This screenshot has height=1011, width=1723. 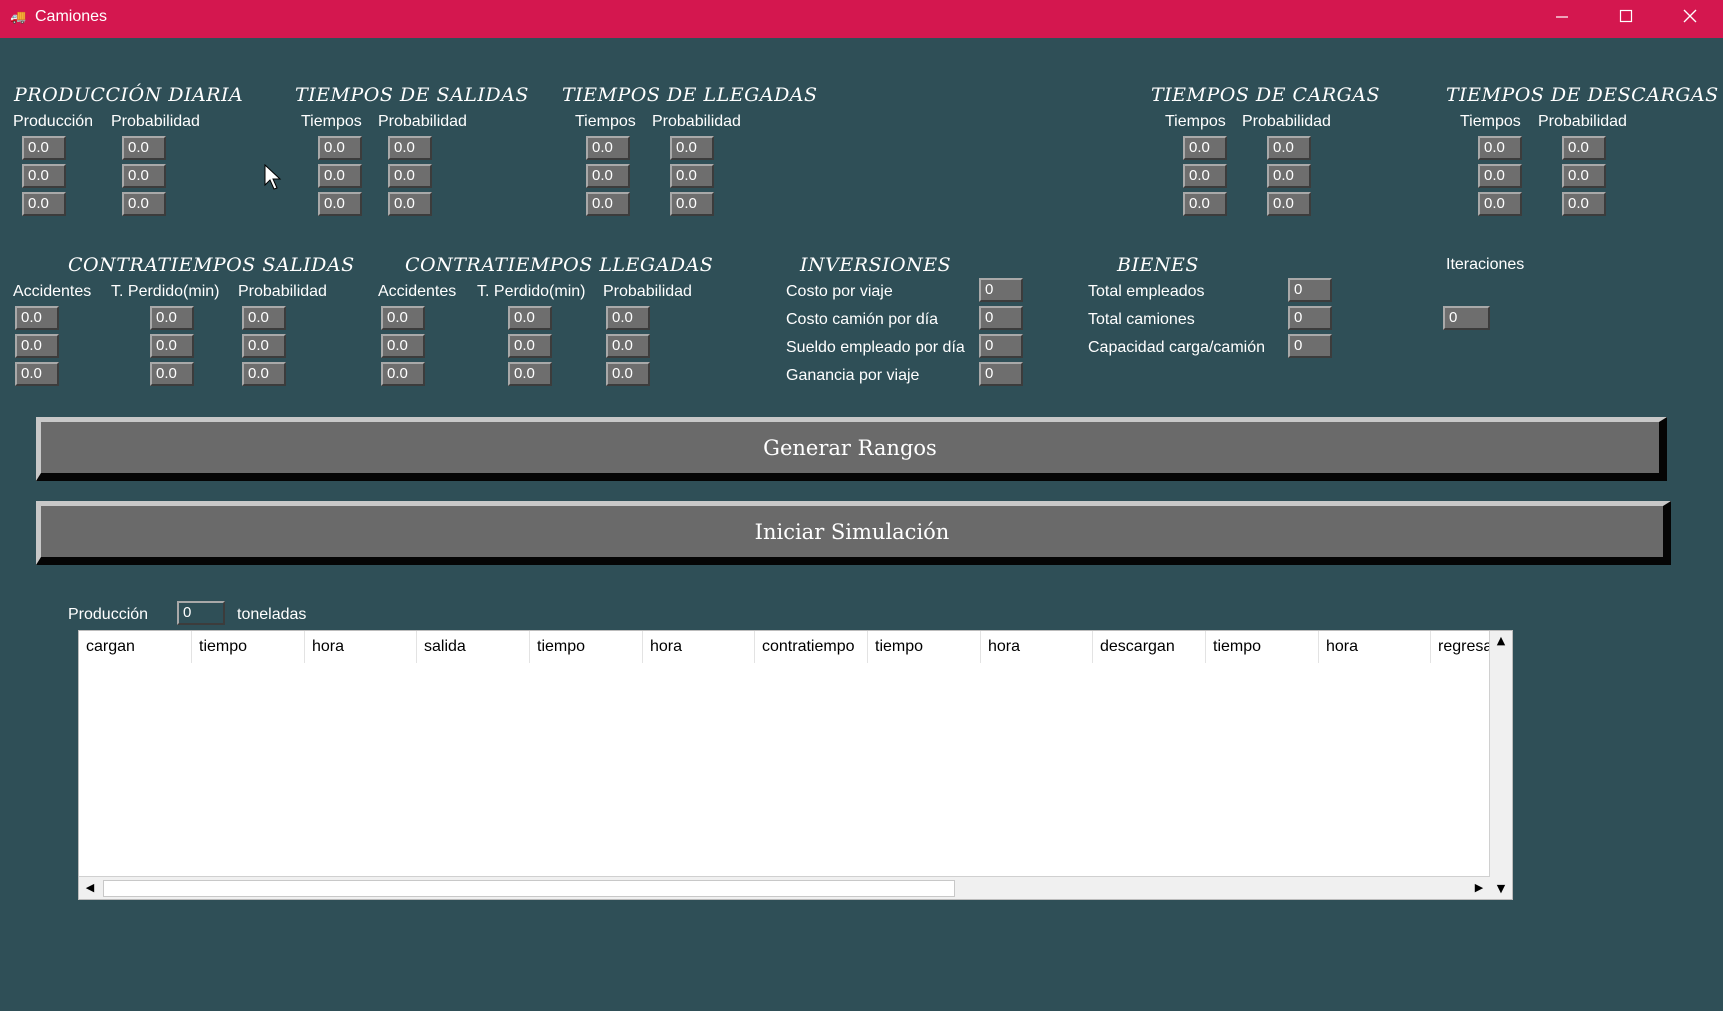 What do you see at coordinates (53, 121) in the screenshot?
I see `column-label-produccion: Producción` at bounding box center [53, 121].